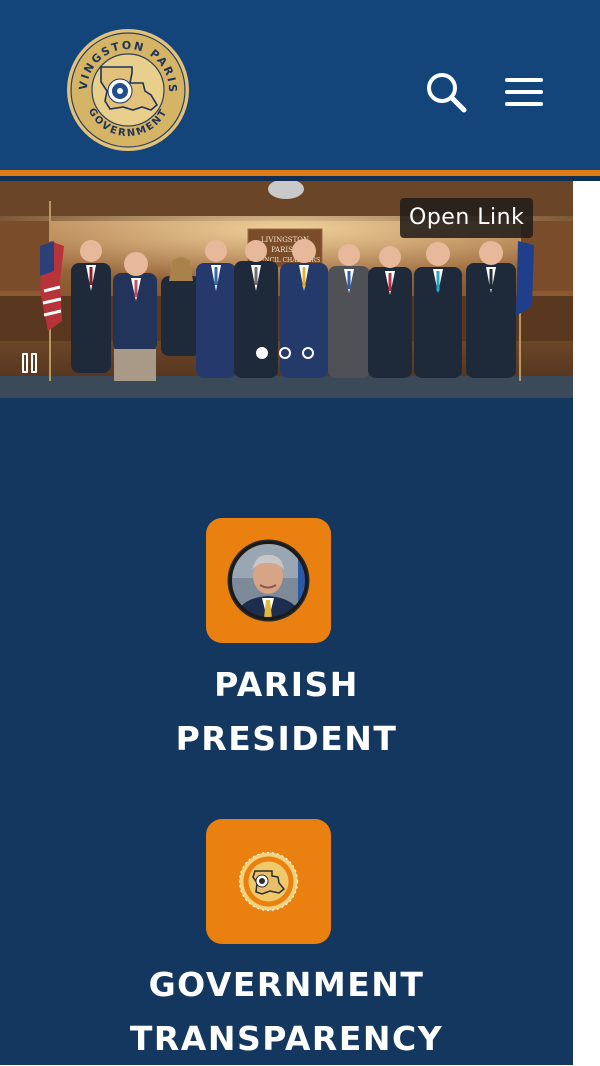  I want to click on pause-icon, so click(32, 364).